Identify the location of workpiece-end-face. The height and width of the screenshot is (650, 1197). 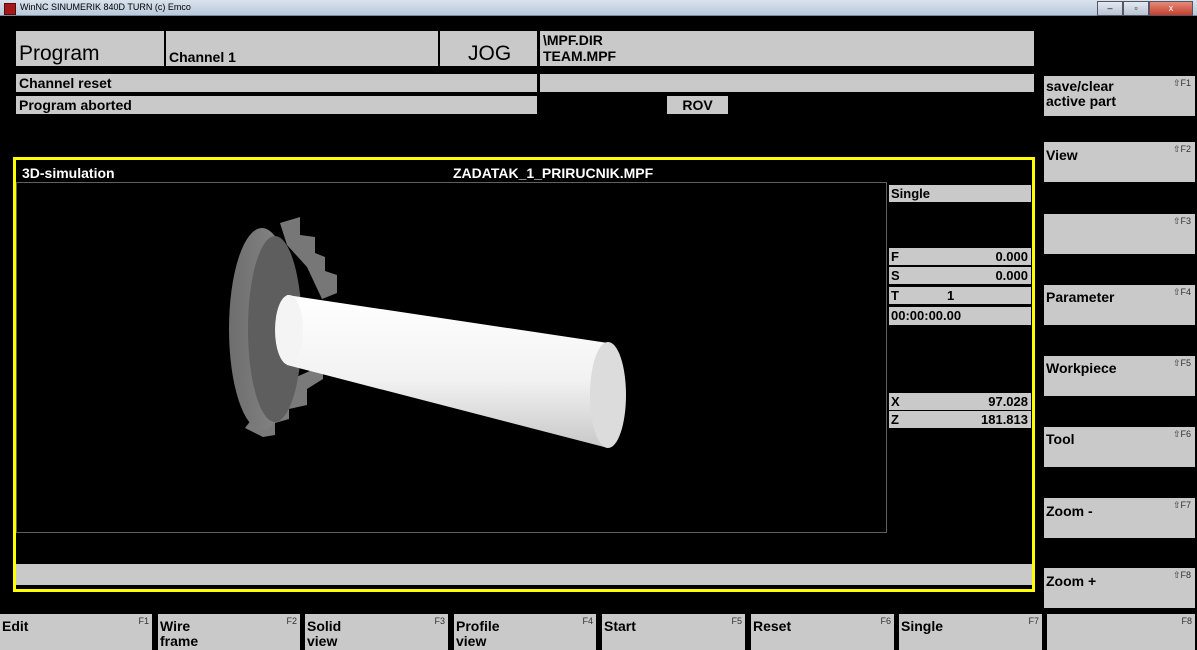
(608, 395).